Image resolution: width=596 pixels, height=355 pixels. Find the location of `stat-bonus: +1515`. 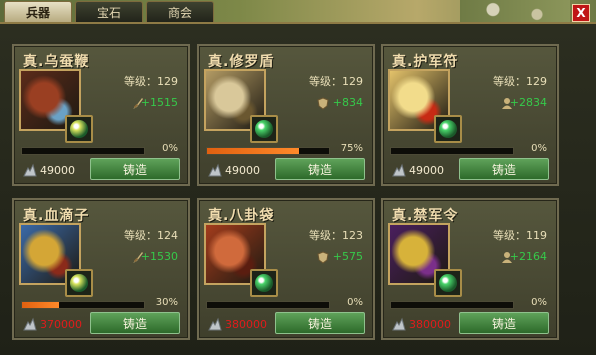

stat-bonus: +1515 is located at coordinates (159, 102).